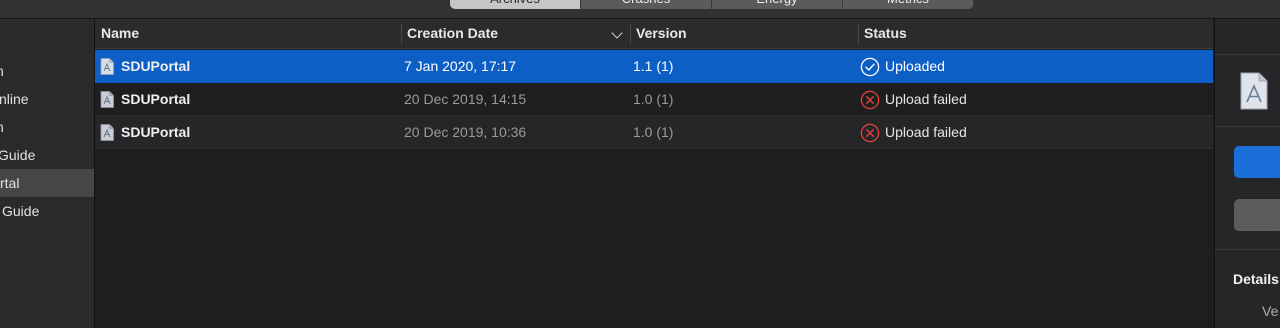 The width and height of the screenshot is (1280, 328). What do you see at coordinates (1257, 162) in the screenshot?
I see `distribute-app-button` at bounding box center [1257, 162].